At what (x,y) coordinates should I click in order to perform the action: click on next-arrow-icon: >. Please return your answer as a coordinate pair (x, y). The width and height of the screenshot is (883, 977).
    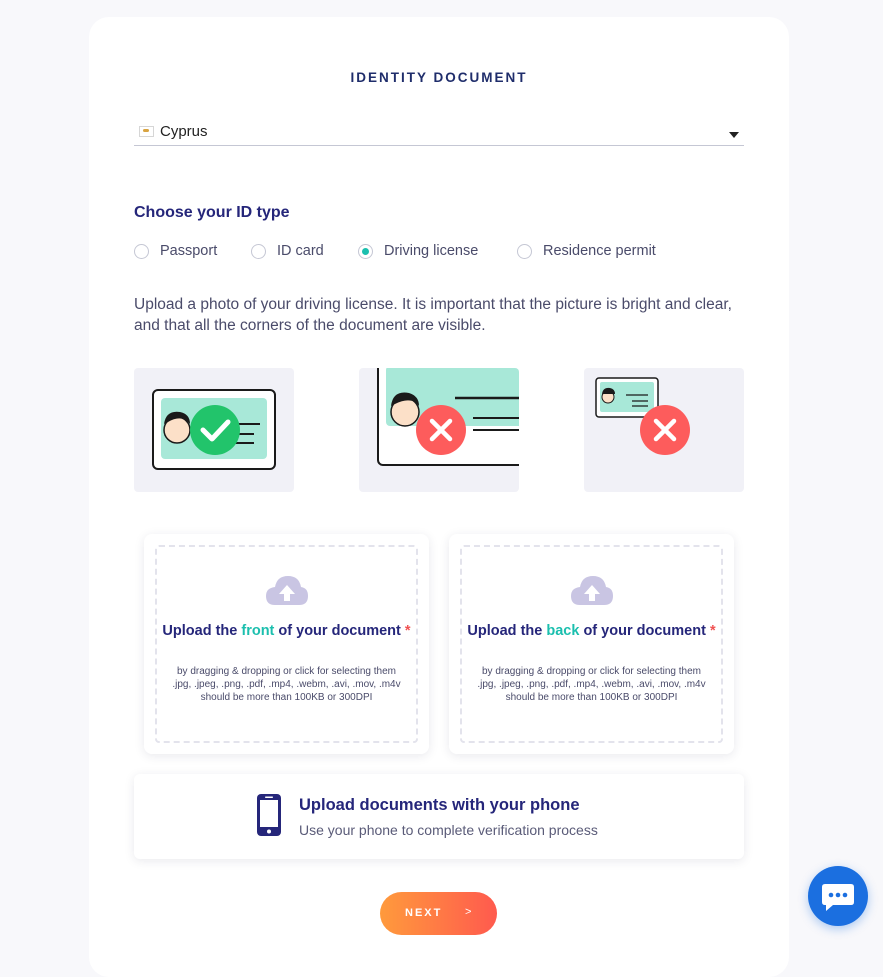
    Looking at the image, I should click on (469, 912).